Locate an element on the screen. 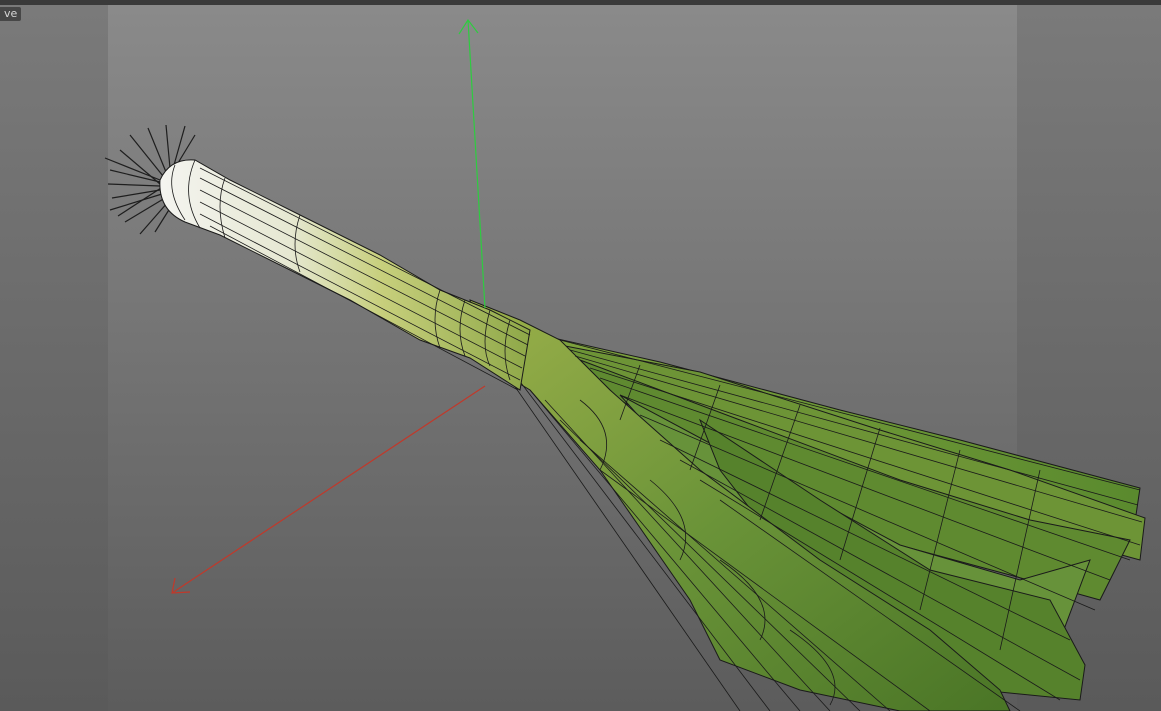  leek-stalk is located at coordinates (345, 275).